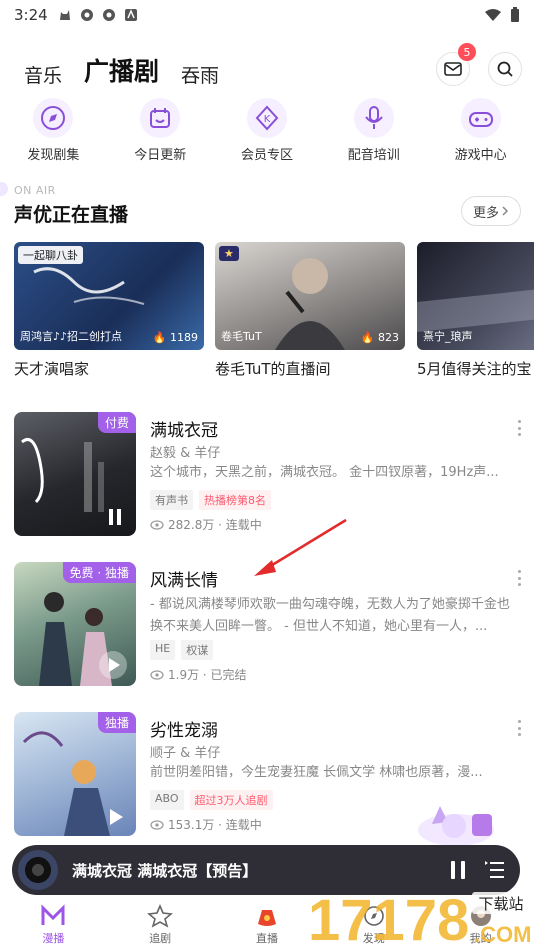 The height and width of the screenshot is (950, 534). I want to click on compass-icon, so click(373, 916).